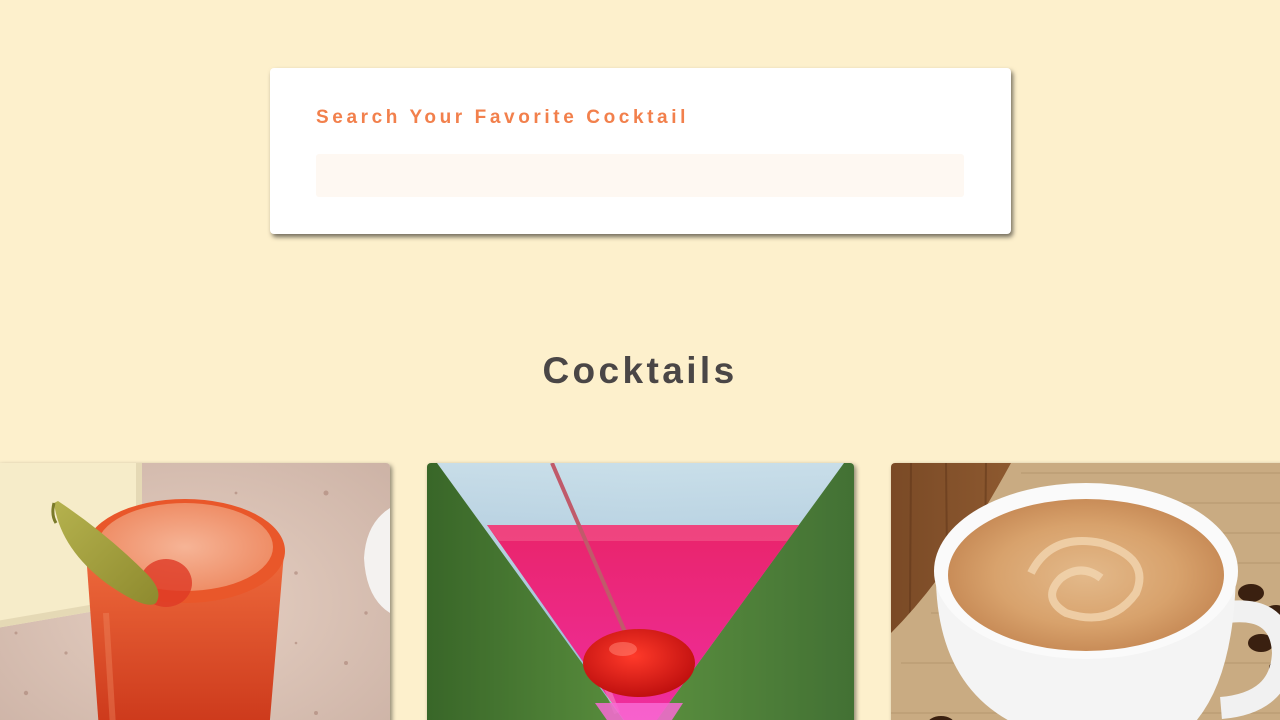 The image size is (1280, 720). I want to click on search-label: Search Your Favorite Cocktail, so click(502, 117).